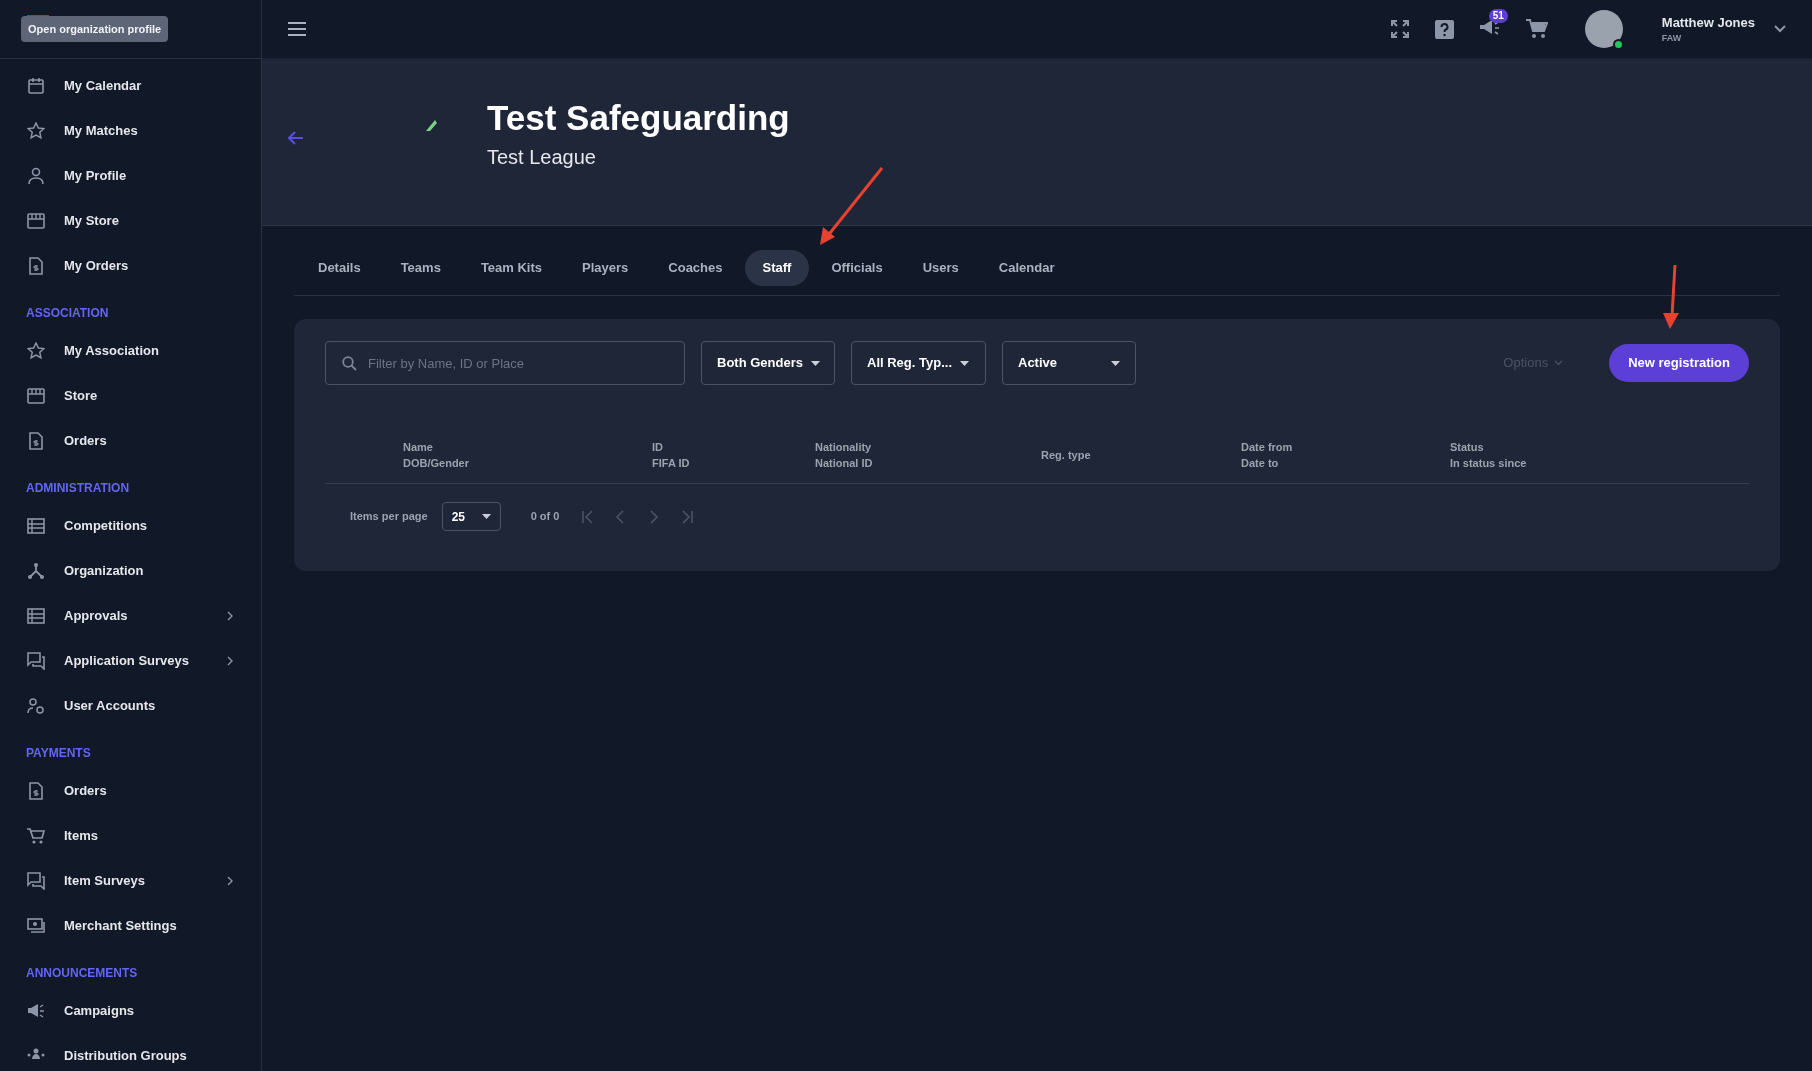 The width and height of the screenshot is (1812, 1071). What do you see at coordinates (130, 705) in the screenshot?
I see `sidebar-item: User Accounts` at bounding box center [130, 705].